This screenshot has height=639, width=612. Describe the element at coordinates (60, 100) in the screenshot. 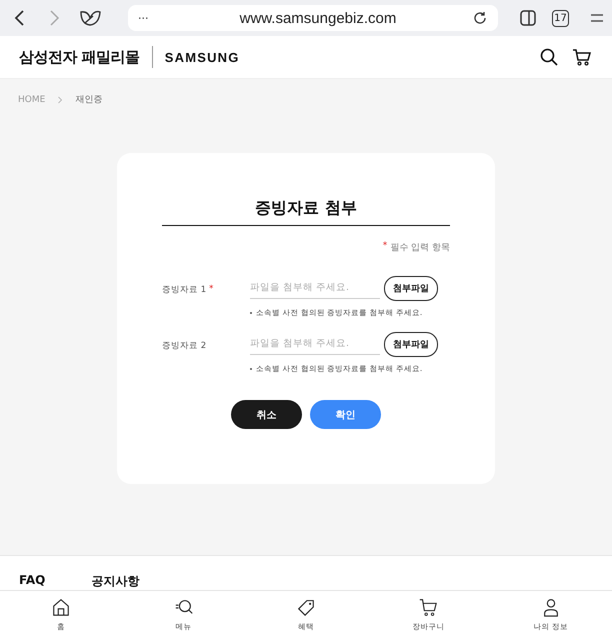

I see `chevron-icon` at that location.